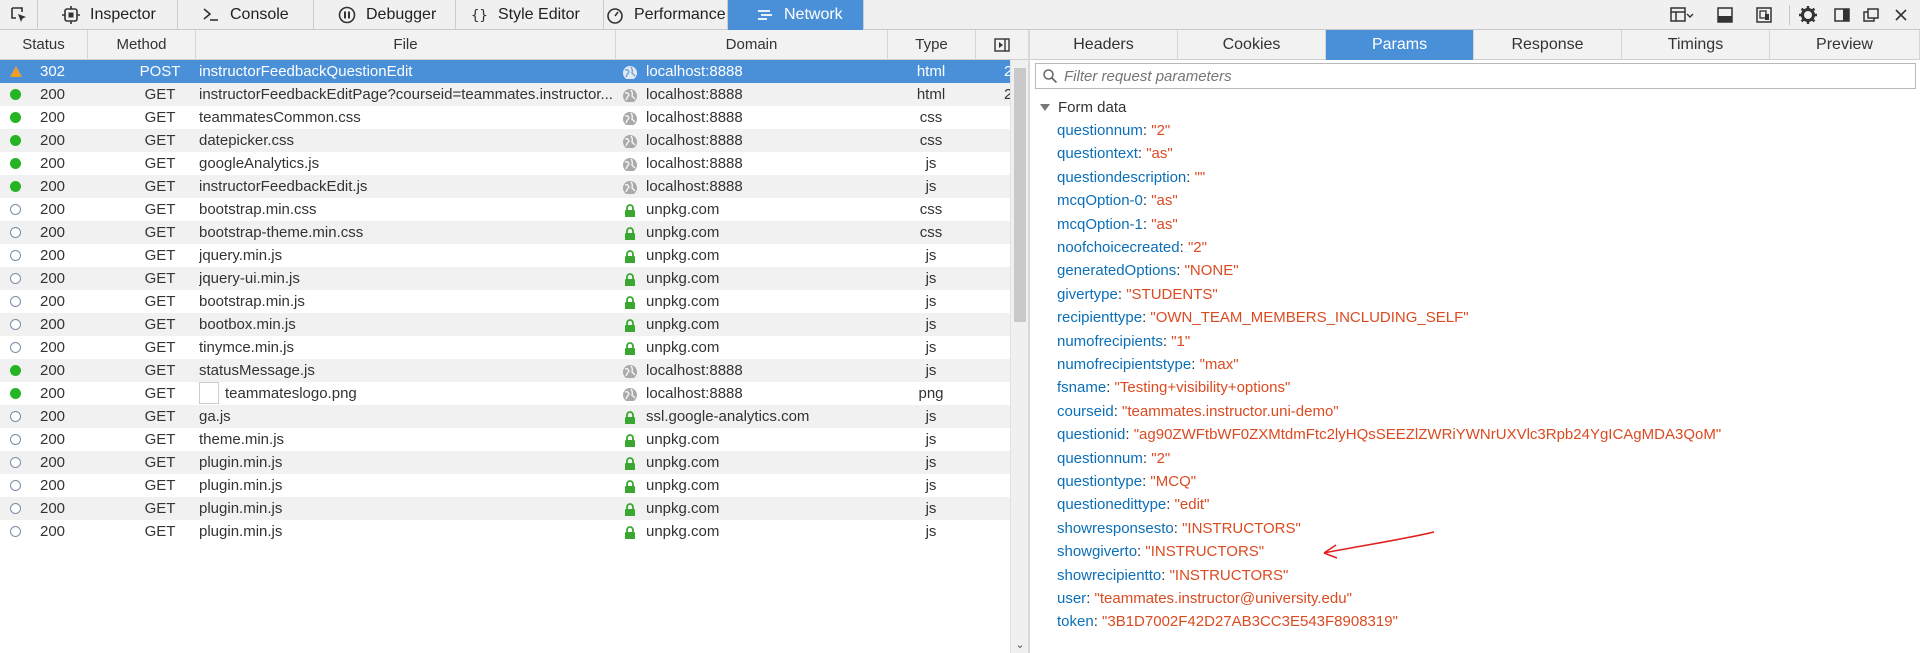  I want to click on file-name: statusMessage.js, so click(257, 370).